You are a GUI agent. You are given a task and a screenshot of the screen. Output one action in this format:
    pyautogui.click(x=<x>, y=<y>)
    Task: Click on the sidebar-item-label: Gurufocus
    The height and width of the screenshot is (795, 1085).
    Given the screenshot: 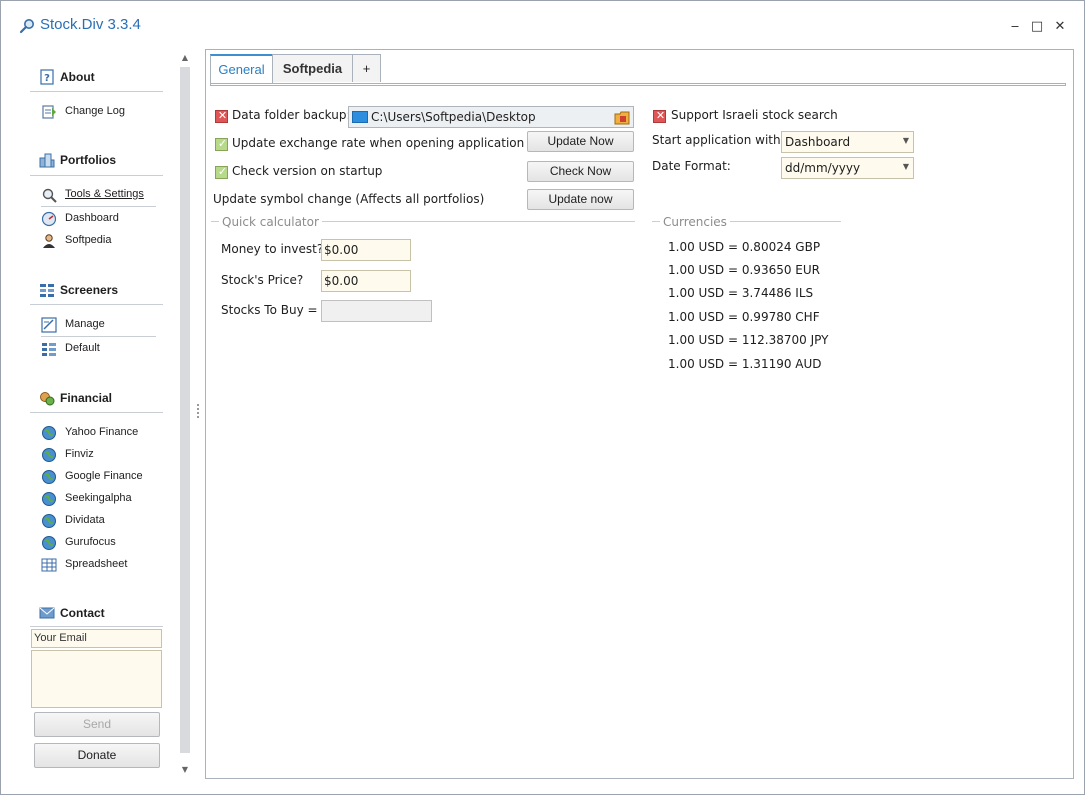 What is the action you would take?
    pyautogui.click(x=90, y=542)
    